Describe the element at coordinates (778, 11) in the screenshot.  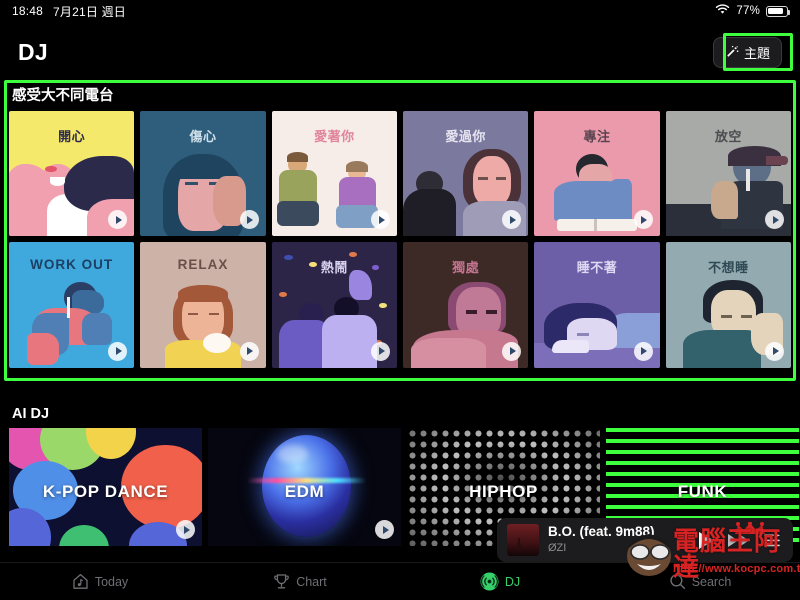
I see `battery-icon` at that location.